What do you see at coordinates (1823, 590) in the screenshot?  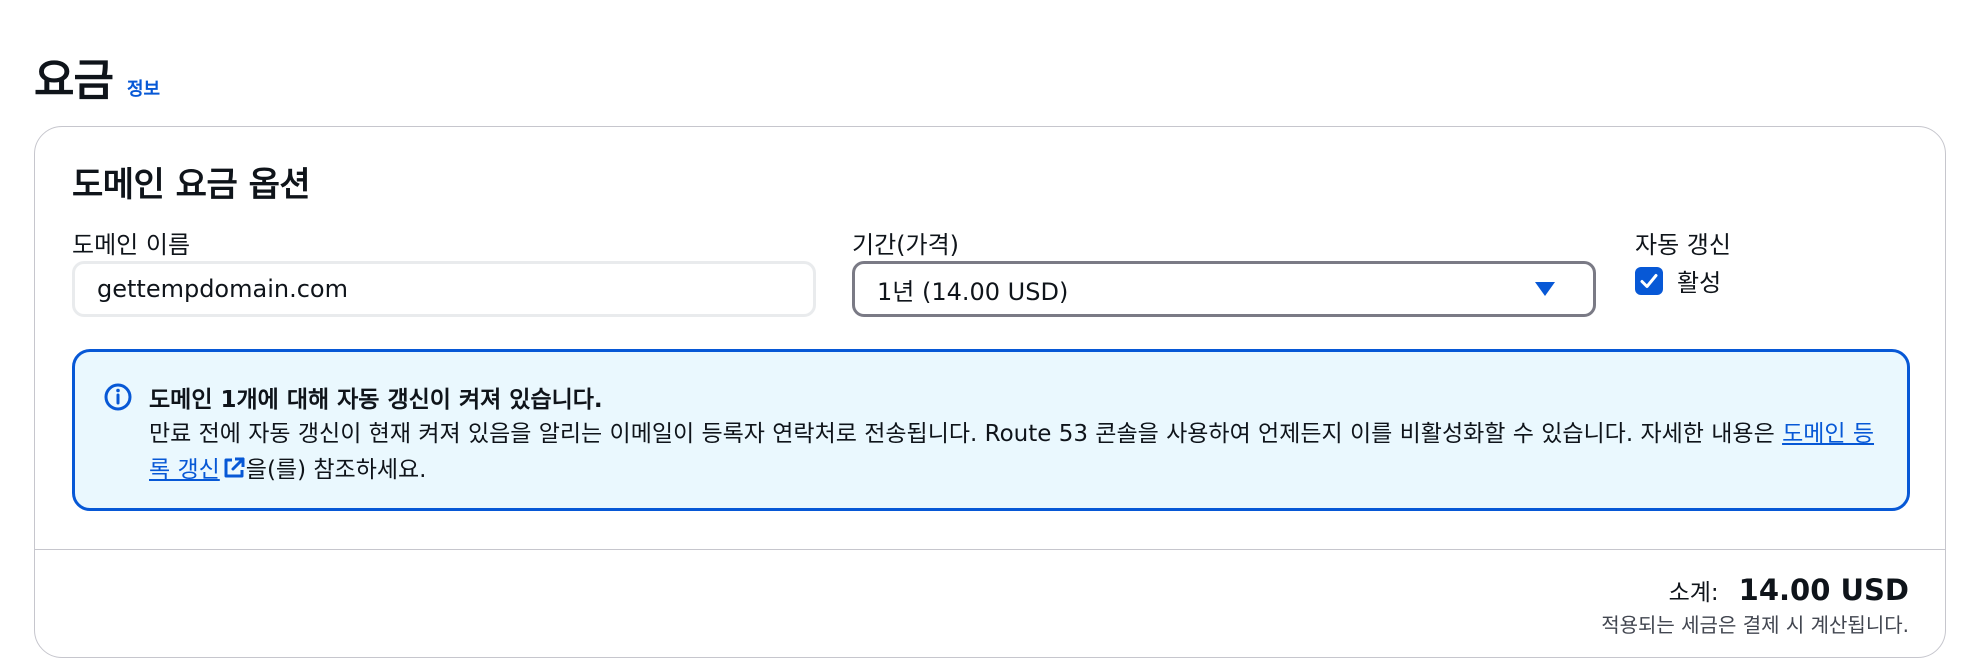 I see `subtotal-value: 14.00 USD` at bounding box center [1823, 590].